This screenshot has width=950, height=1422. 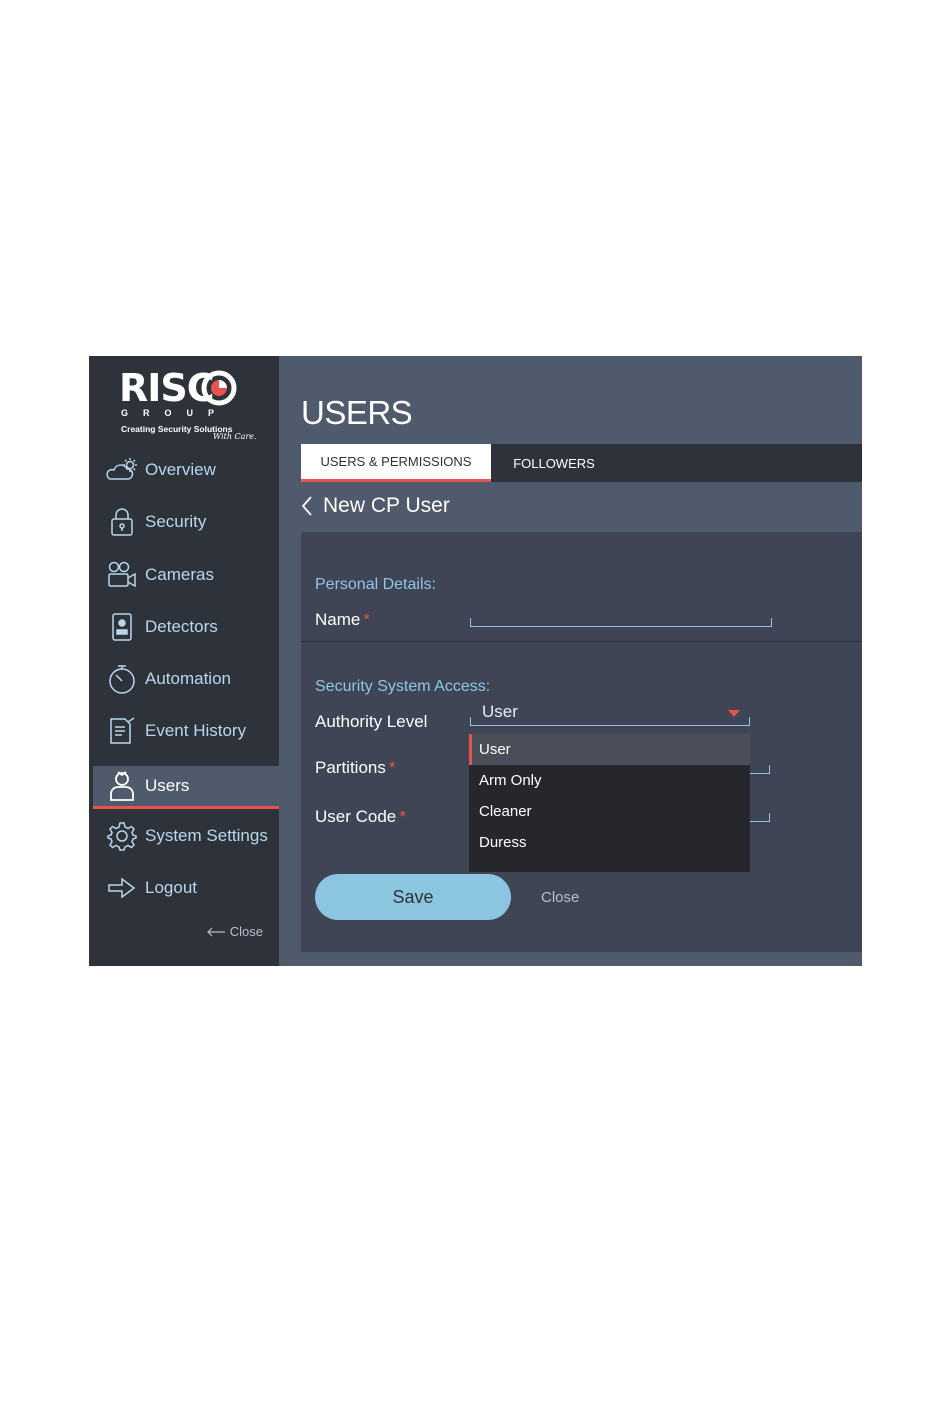 What do you see at coordinates (167, 785) in the screenshot?
I see `sidebar-item-label: Users` at bounding box center [167, 785].